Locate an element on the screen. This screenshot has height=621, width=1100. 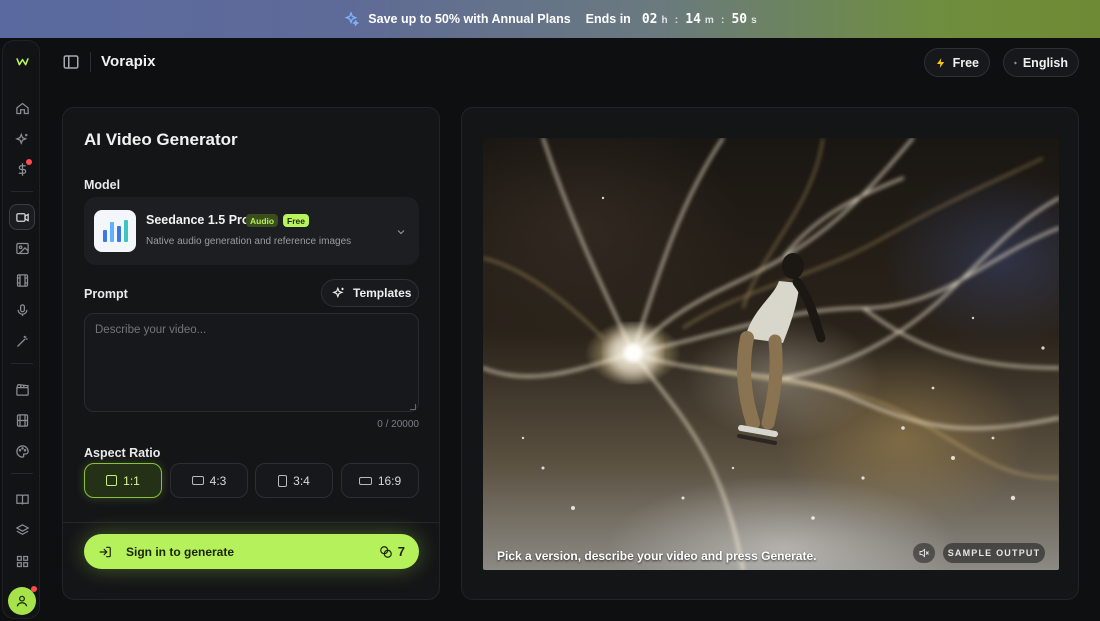
model-label: Model is located at coordinates (102, 185).